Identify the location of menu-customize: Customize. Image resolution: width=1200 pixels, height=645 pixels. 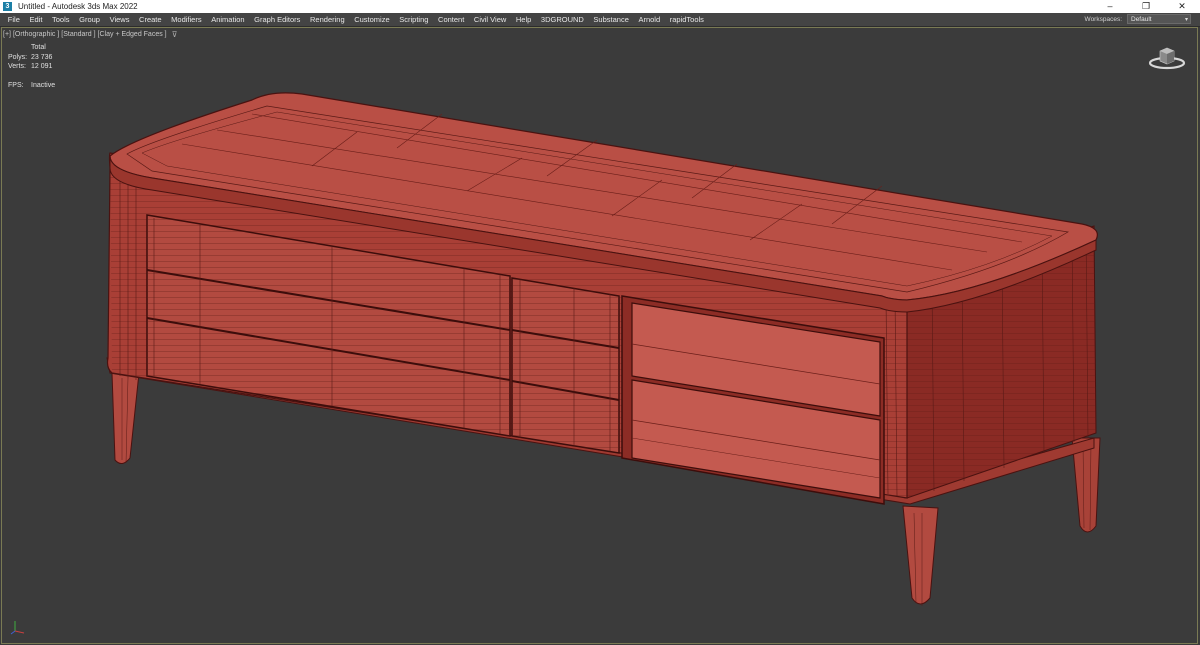
(371, 19).